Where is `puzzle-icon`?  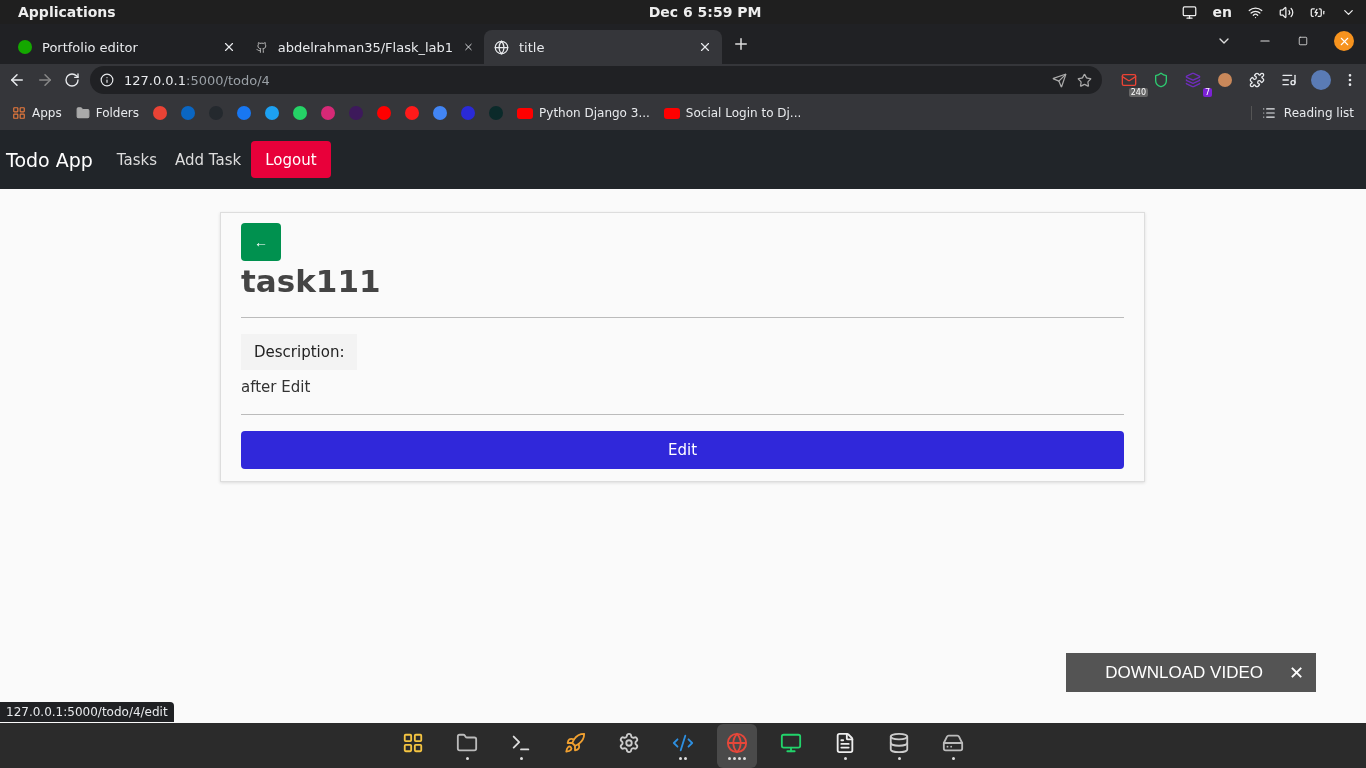
puzzle-icon is located at coordinates (1257, 80).